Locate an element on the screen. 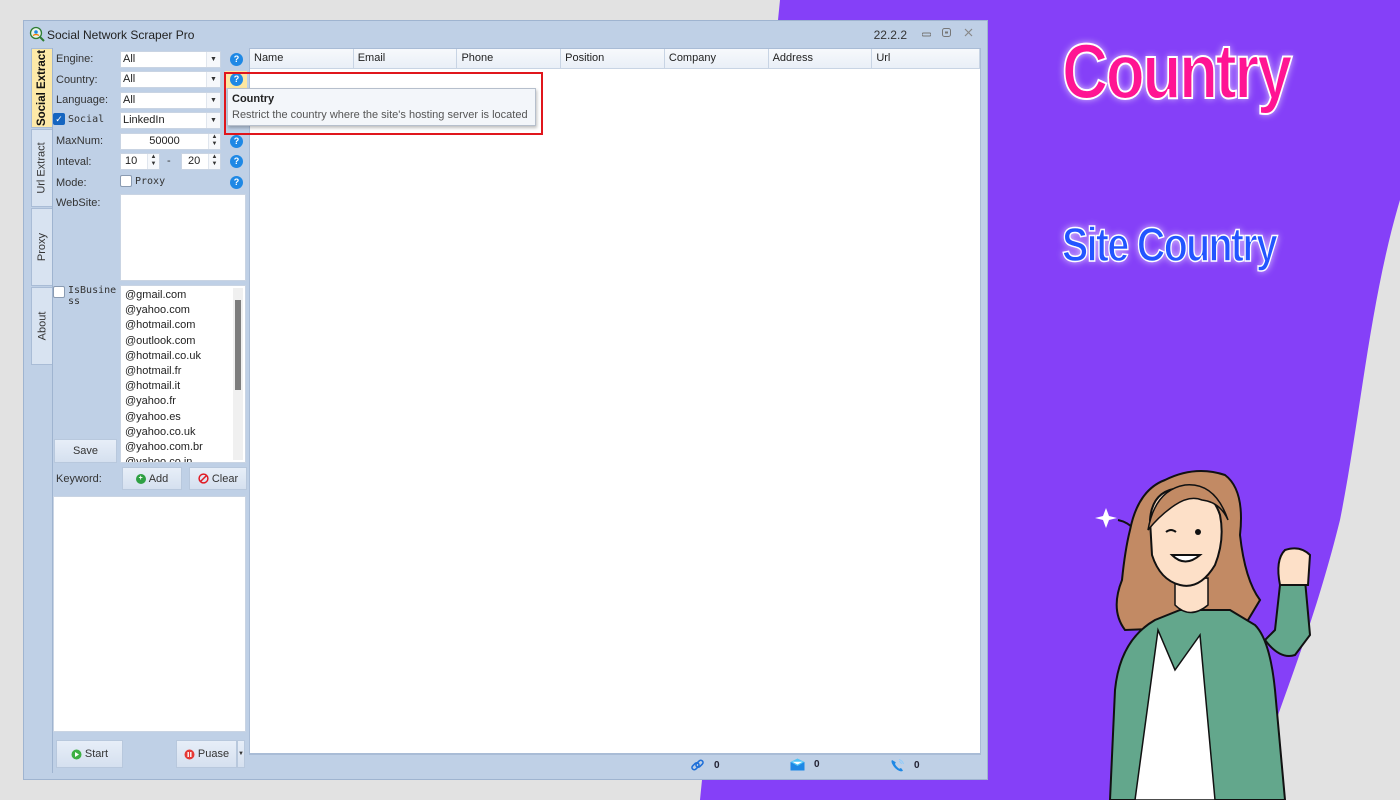 This screenshot has height=800, width=1400. language-label: Language: is located at coordinates (82, 100).